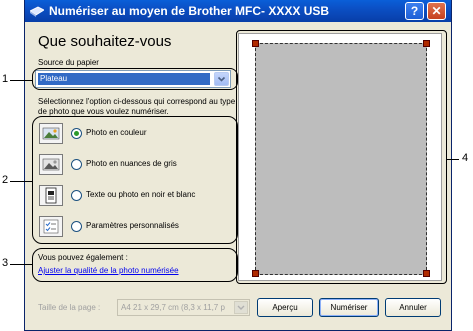  What do you see at coordinates (5, 79) in the screenshot?
I see `callout-number-1: 1` at bounding box center [5, 79].